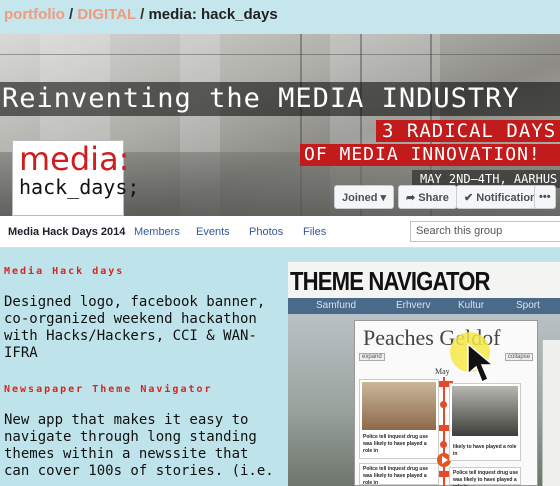  What do you see at coordinates (213, 14) in the screenshot?
I see `breadcrumb-current: media: hack_days` at bounding box center [213, 14].